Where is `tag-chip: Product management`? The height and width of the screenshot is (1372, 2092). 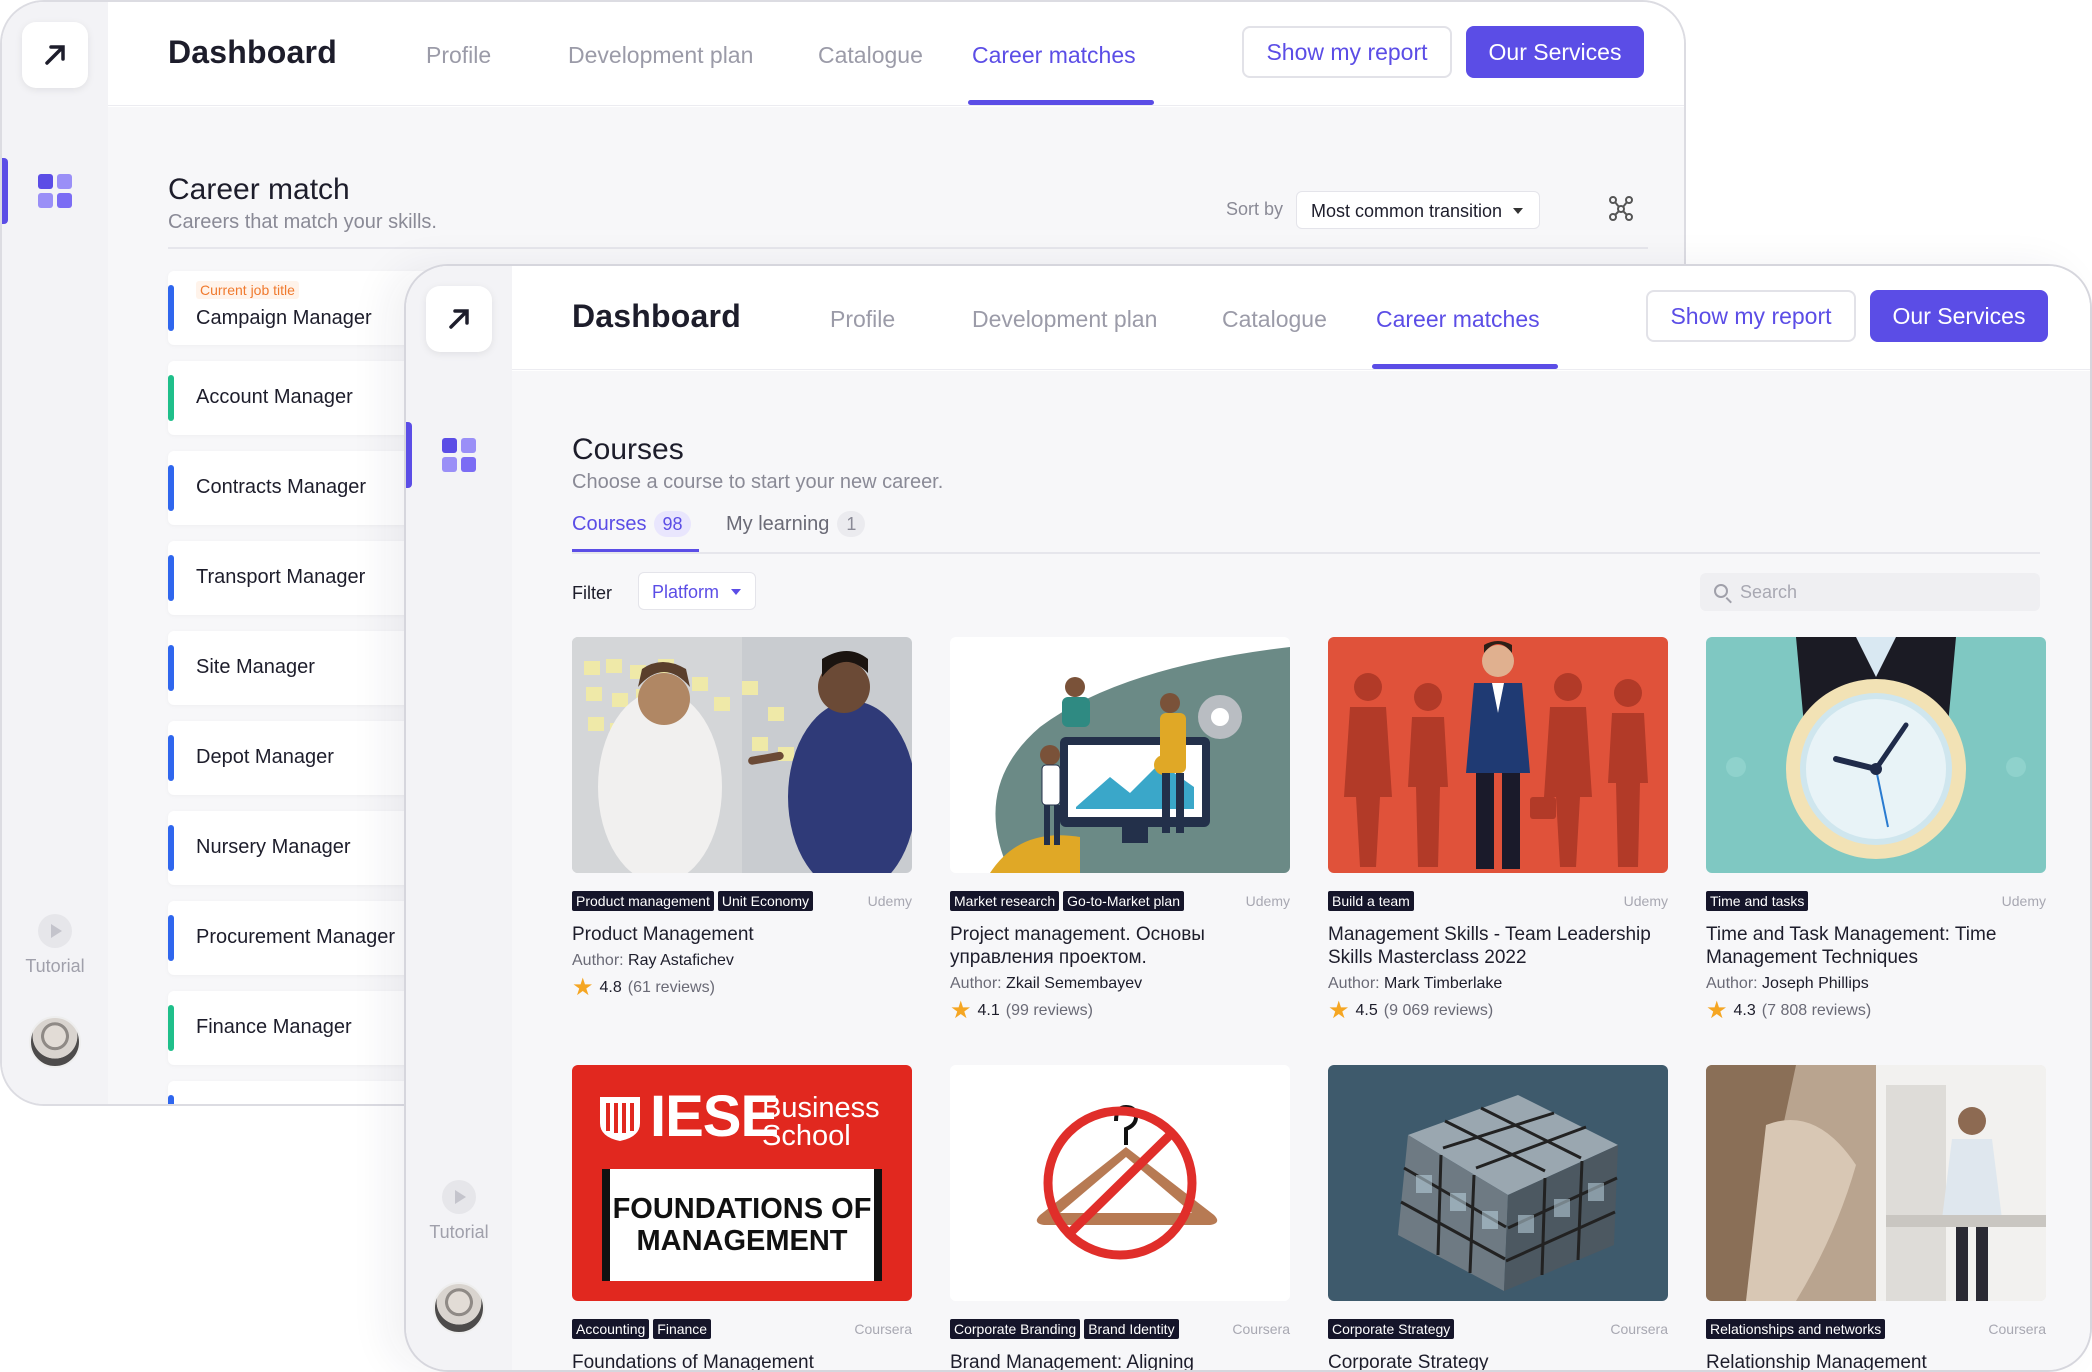 tag-chip: Product management is located at coordinates (643, 901).